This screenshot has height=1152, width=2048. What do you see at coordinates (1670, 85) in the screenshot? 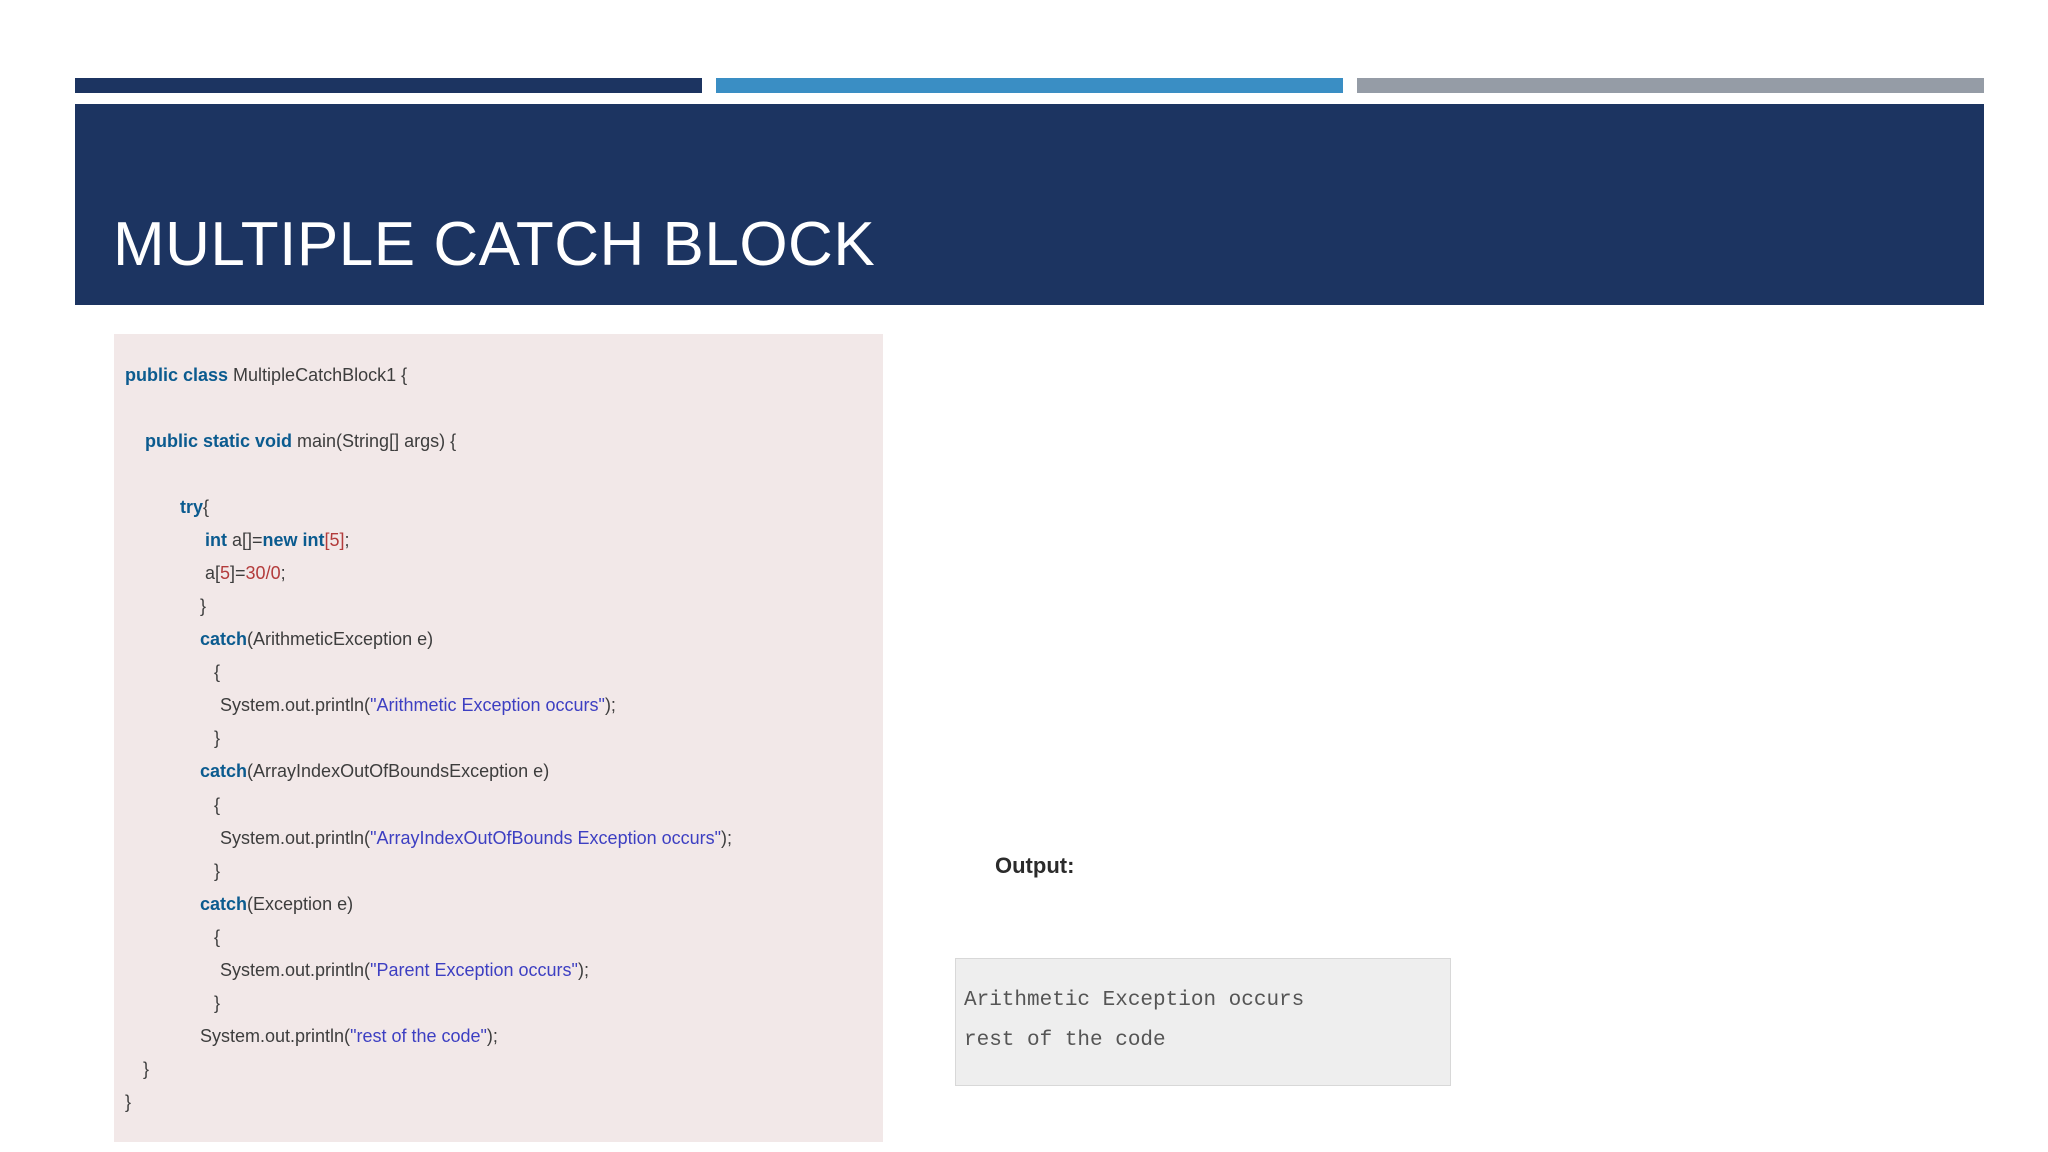
I see `accent-bar-gray` at bounding box center [1670, 85].